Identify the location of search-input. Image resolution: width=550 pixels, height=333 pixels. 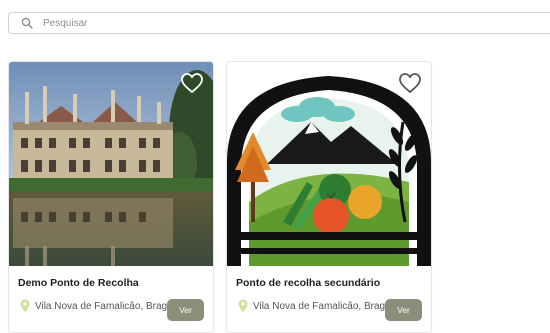
(296, 23).